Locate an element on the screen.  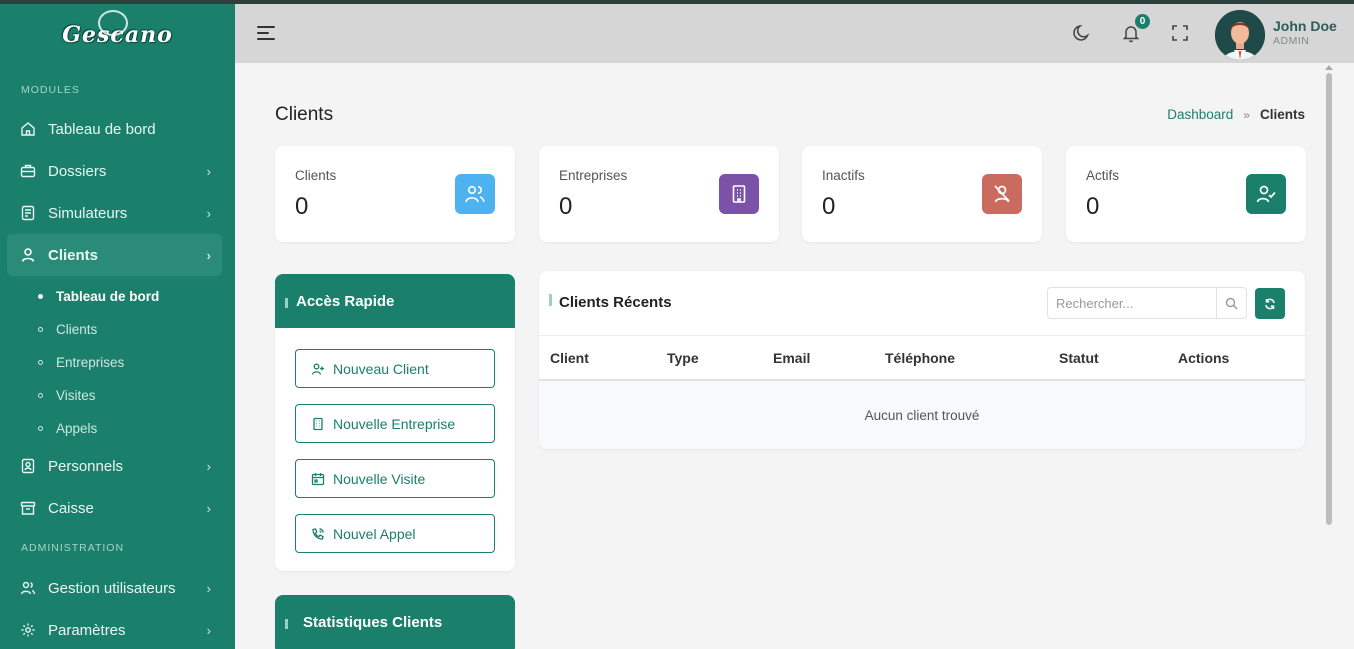
search-input is located at coordinates (1131, 303).